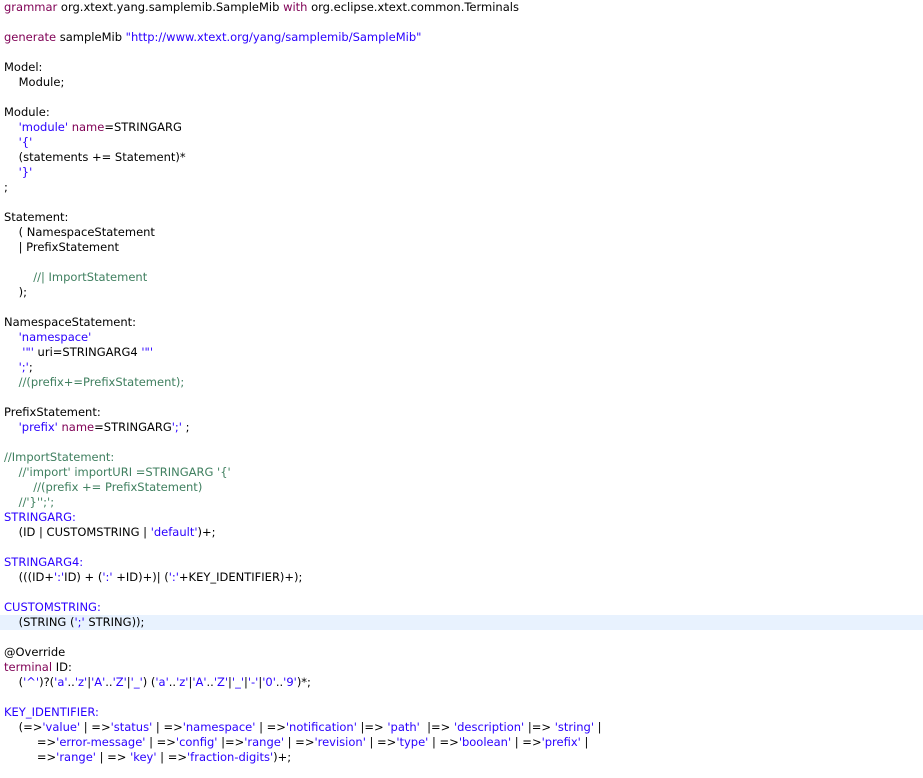  Describe the element at coordinates (133, 427) in the screenshot. I see `code-token-text: =STRINGARG` at that location.